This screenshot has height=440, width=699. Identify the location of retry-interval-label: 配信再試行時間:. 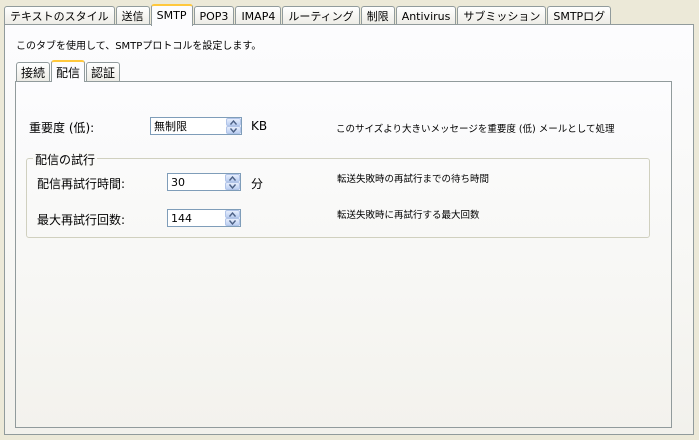
(81, 184).